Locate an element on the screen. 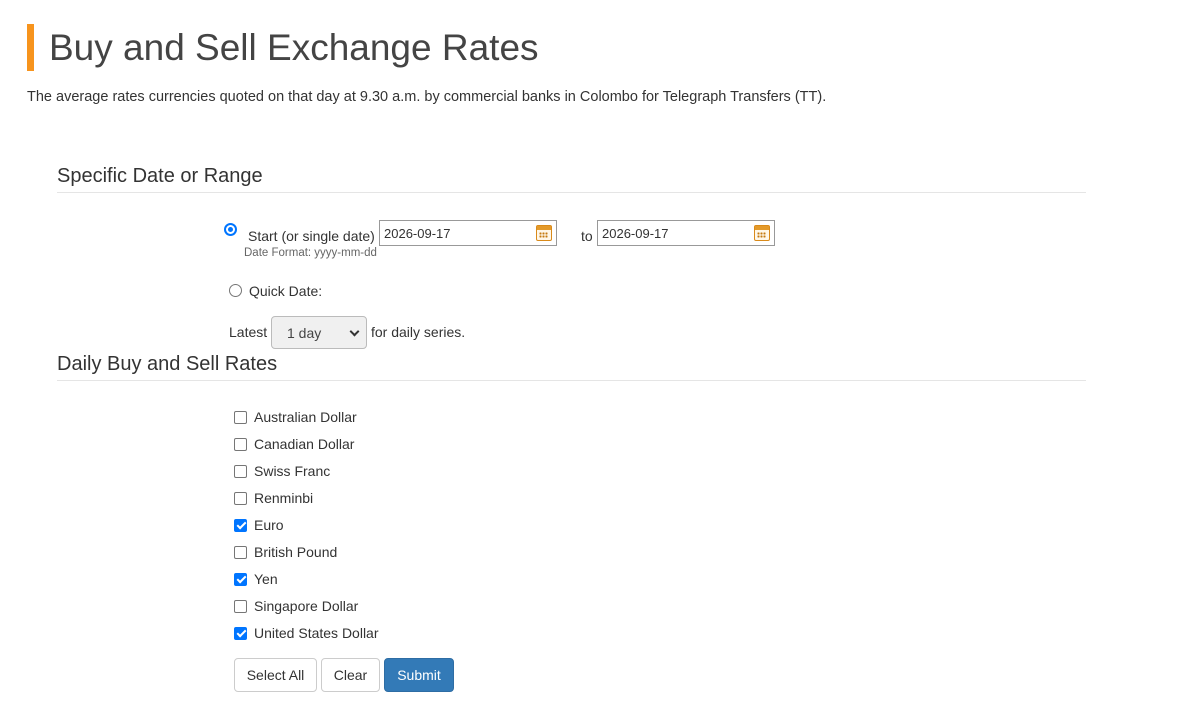 This screenshot has height=715, width=1200. end-date-value: 2026-09-17 is located at coordinates (635, 233).